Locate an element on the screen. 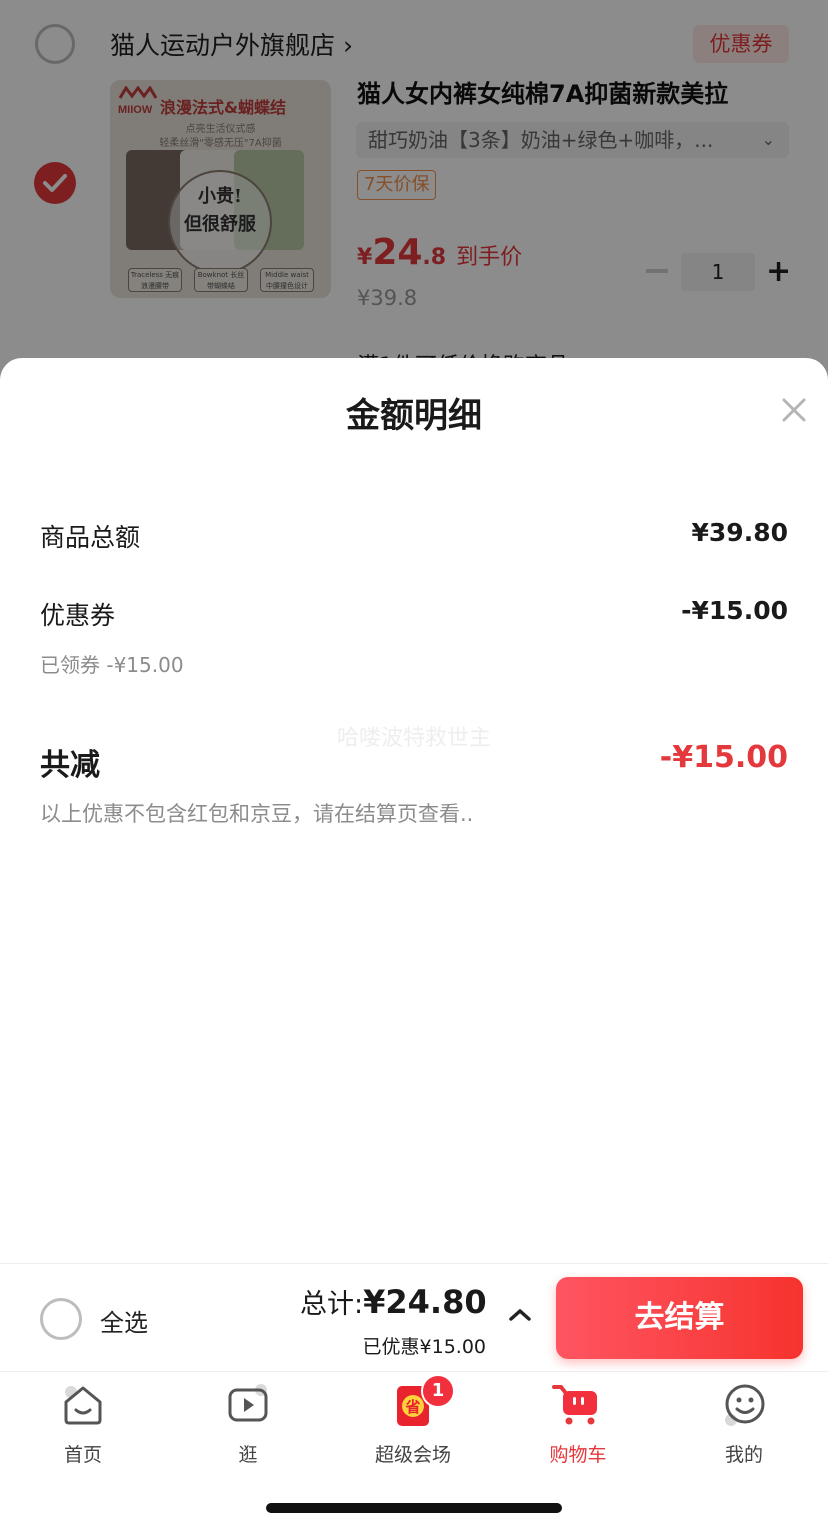  coupon-value: -¥15.00 is located at coordinates (734, 610).